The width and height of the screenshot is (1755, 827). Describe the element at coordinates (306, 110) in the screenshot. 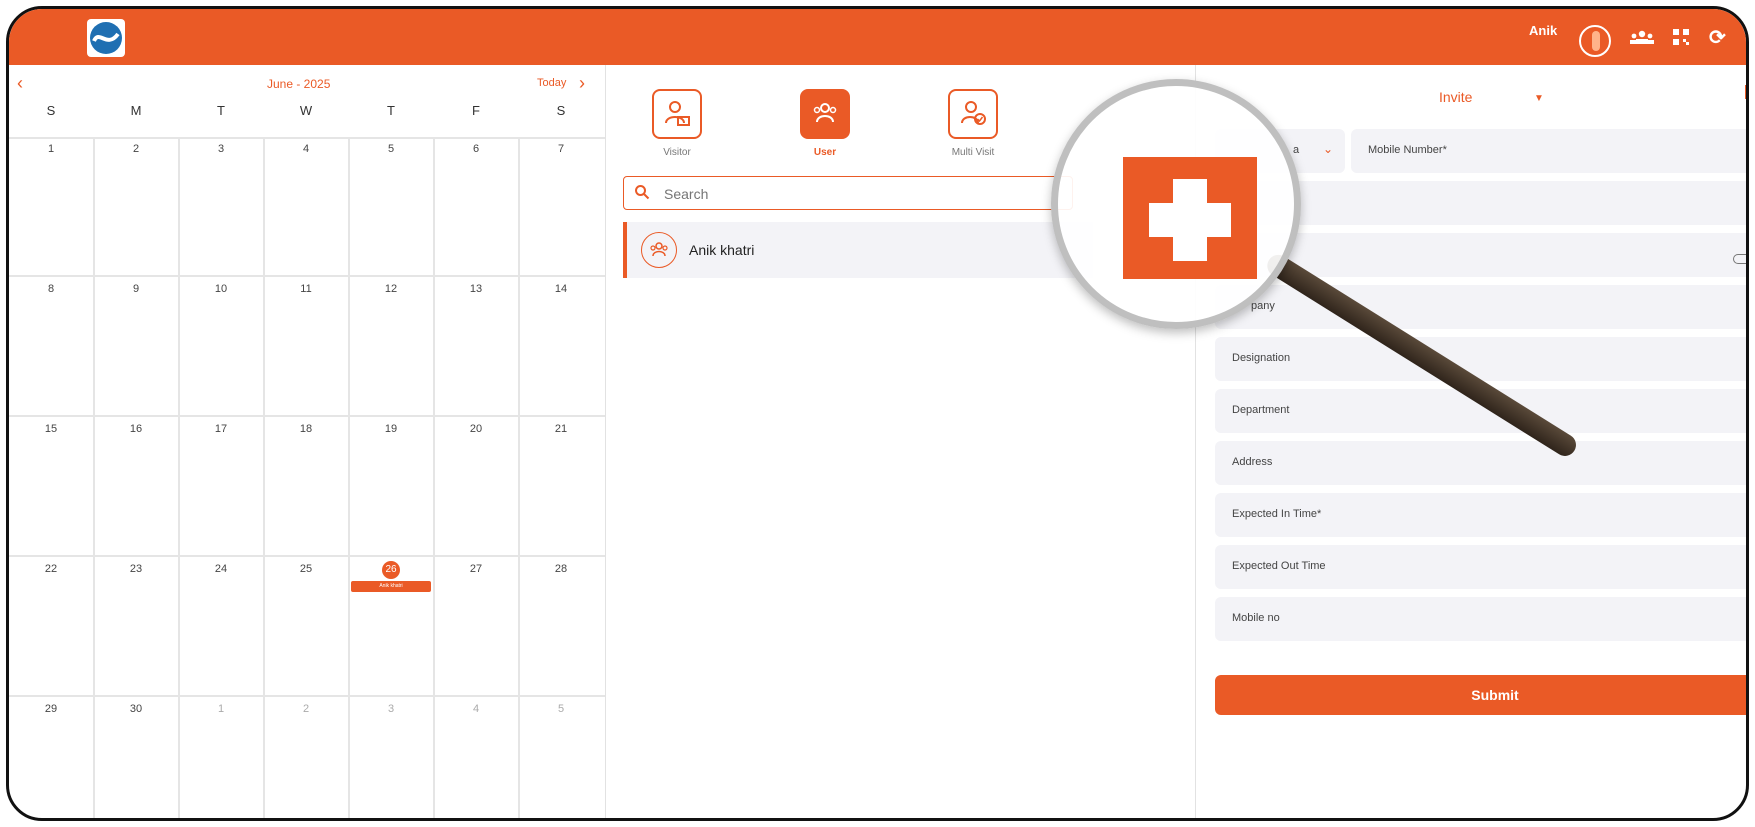

I see `weekday-header: W` at that location.